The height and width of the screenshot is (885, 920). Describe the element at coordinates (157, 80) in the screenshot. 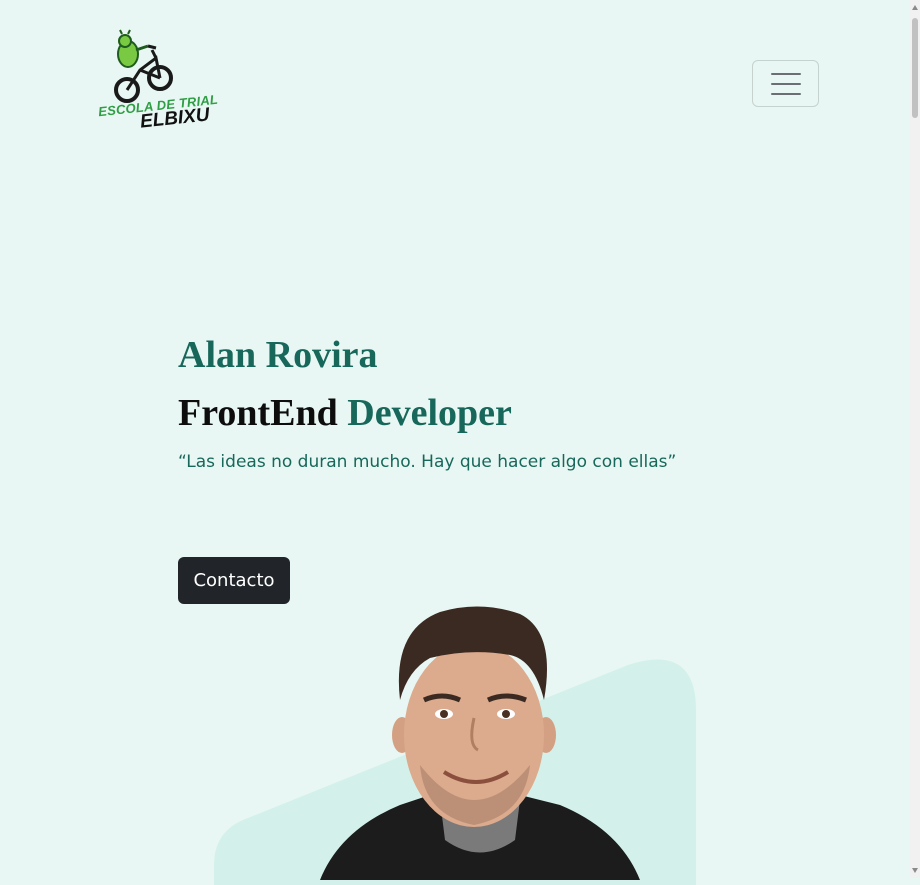

I see `brand-logo: ESCOLA DE TRIAL ELBIXU` at that location.